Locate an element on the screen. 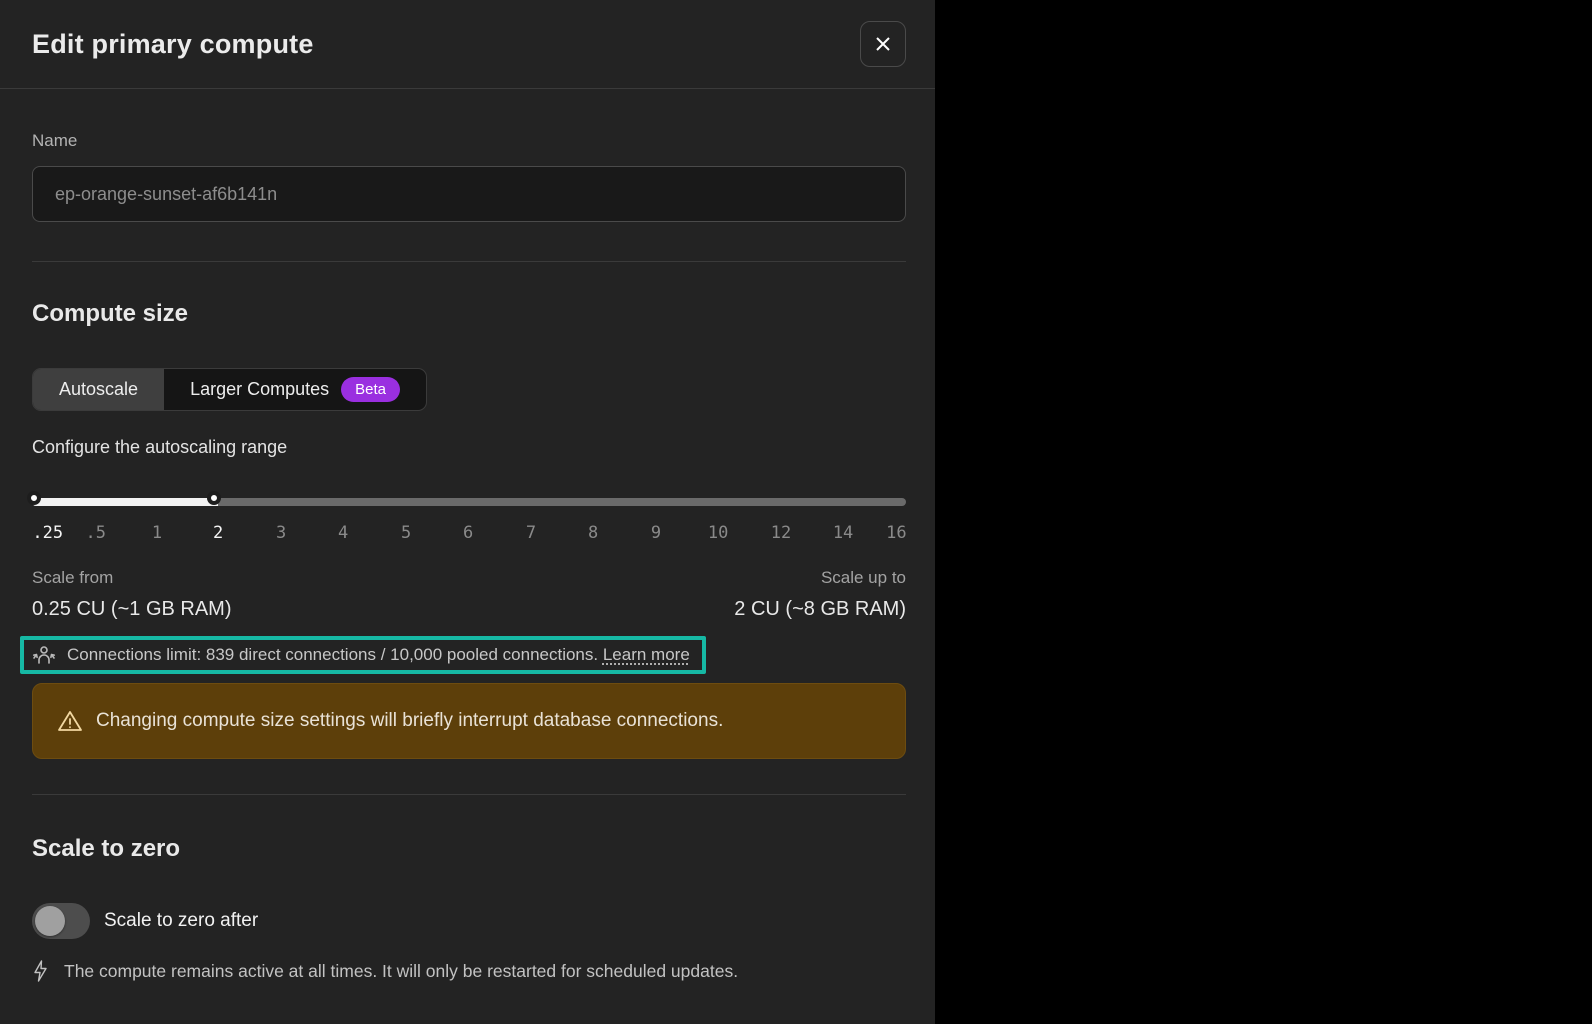 Image resolution: width=1592 pixels, height=1024 pixels. compute-size-tabs: Autoscale Larger Computes Beta is located at coordinates (229, 389).